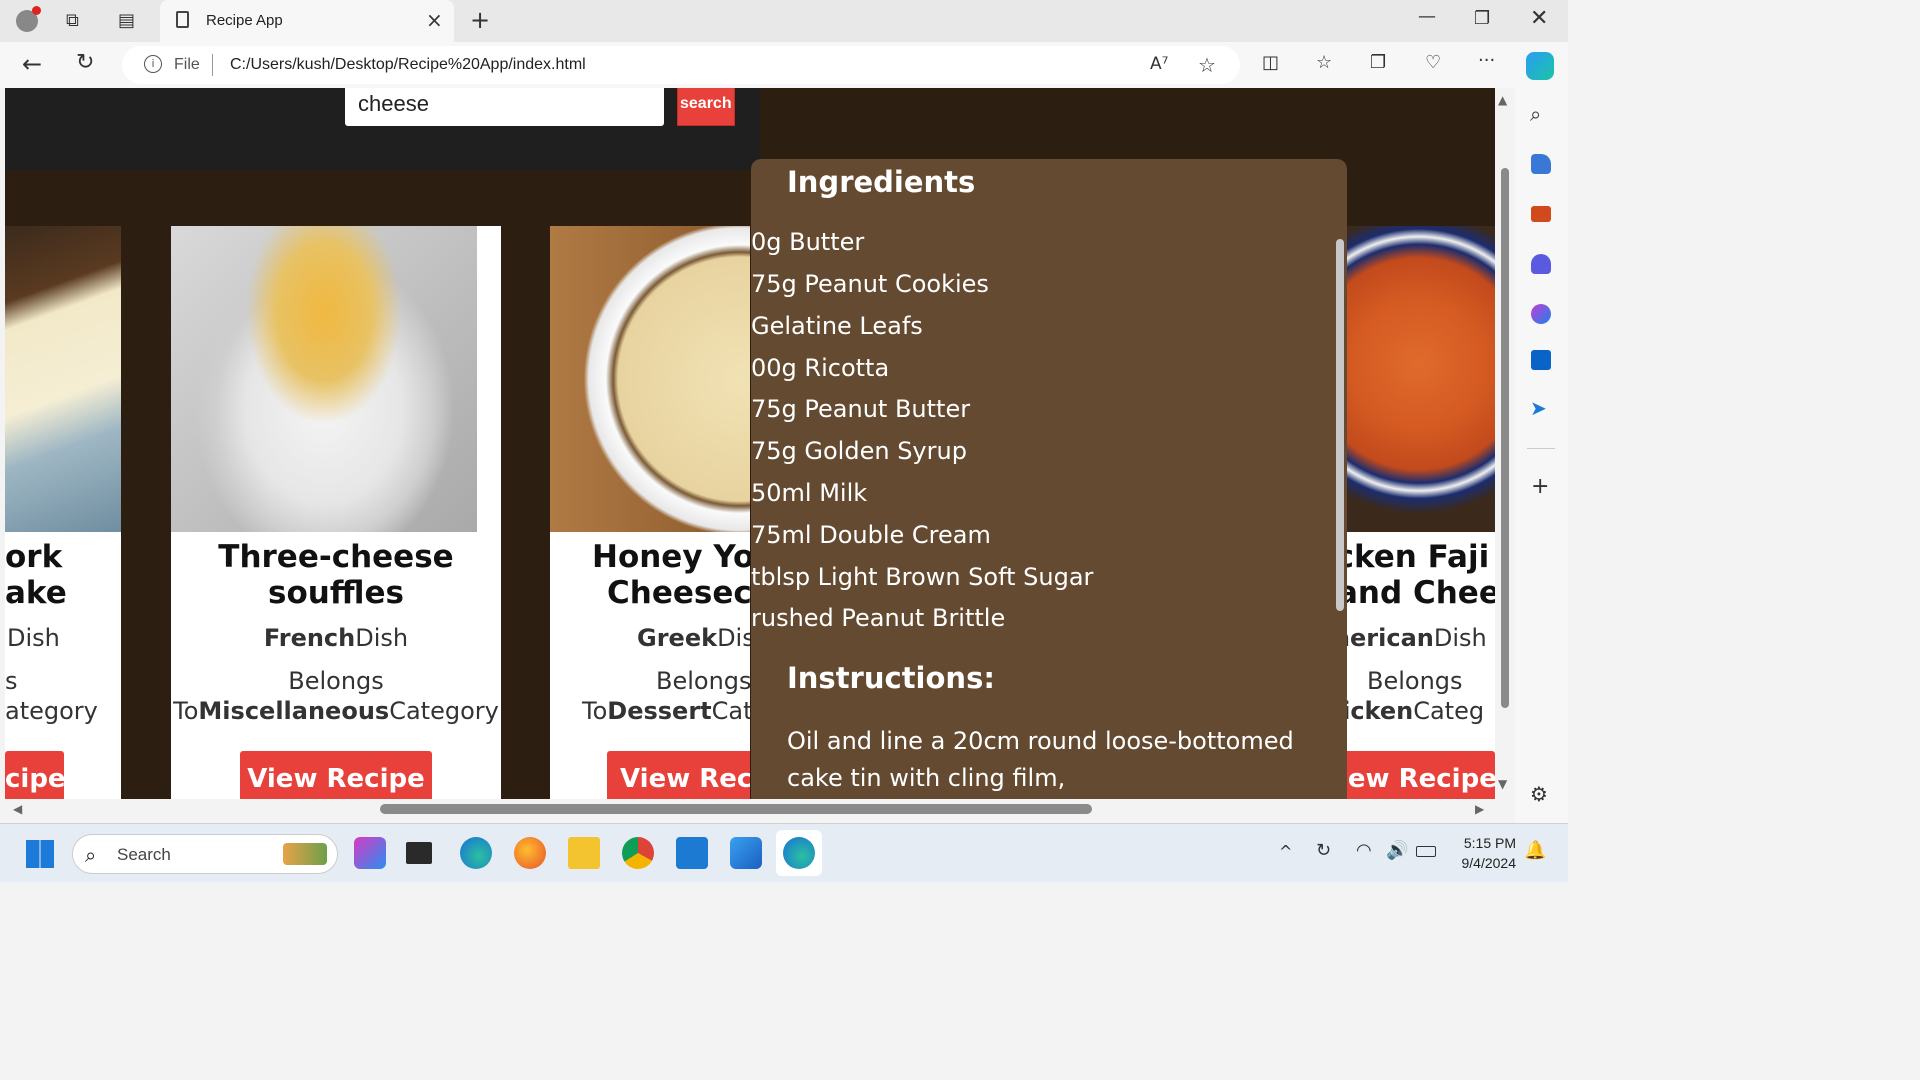 The height and width of the screenshot is (1080, 1920). What do you see at coordinates (126, 21) in the screenshot?
I see `vertical-tabs-icon: ▤` at bounding box center [126, 21].